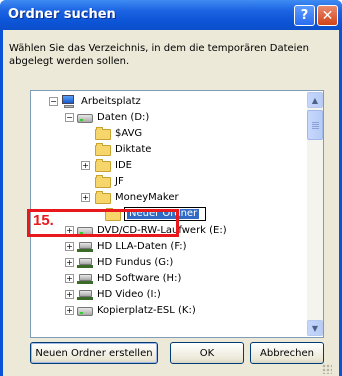 Image resolution: width=342 pixels, height=376 pixels. I want to click on cancel-button-label: Abbrechen, so click(287, 353).